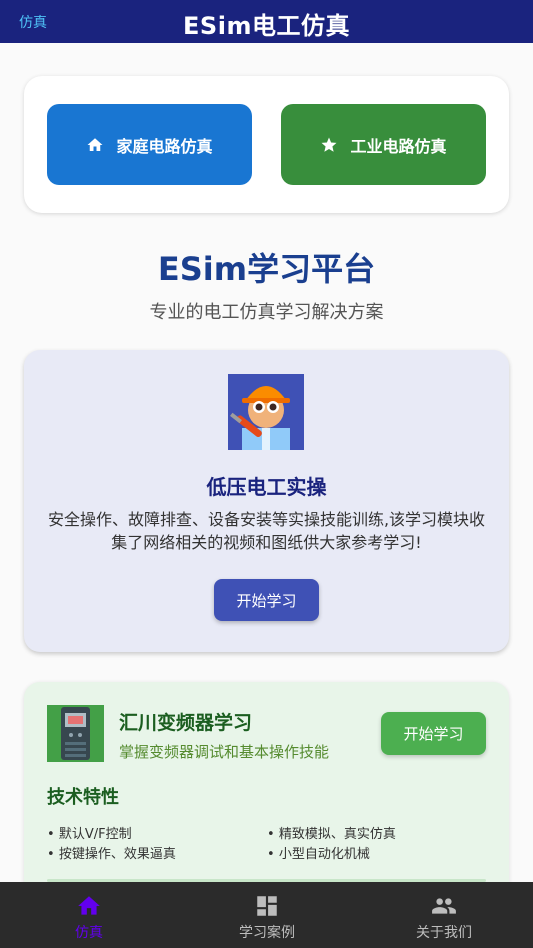  I want to click on nav-label-simulation: 仿真, so click(89, 933).